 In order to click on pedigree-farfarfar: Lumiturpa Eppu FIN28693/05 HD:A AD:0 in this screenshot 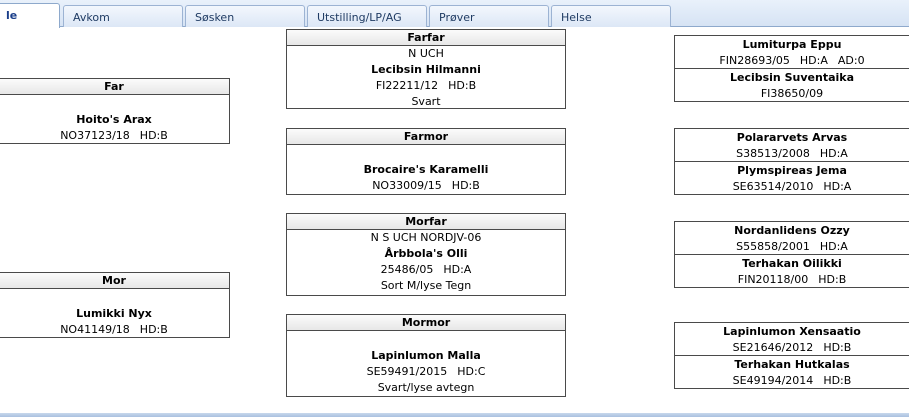, I will do `click(792, 52)`.